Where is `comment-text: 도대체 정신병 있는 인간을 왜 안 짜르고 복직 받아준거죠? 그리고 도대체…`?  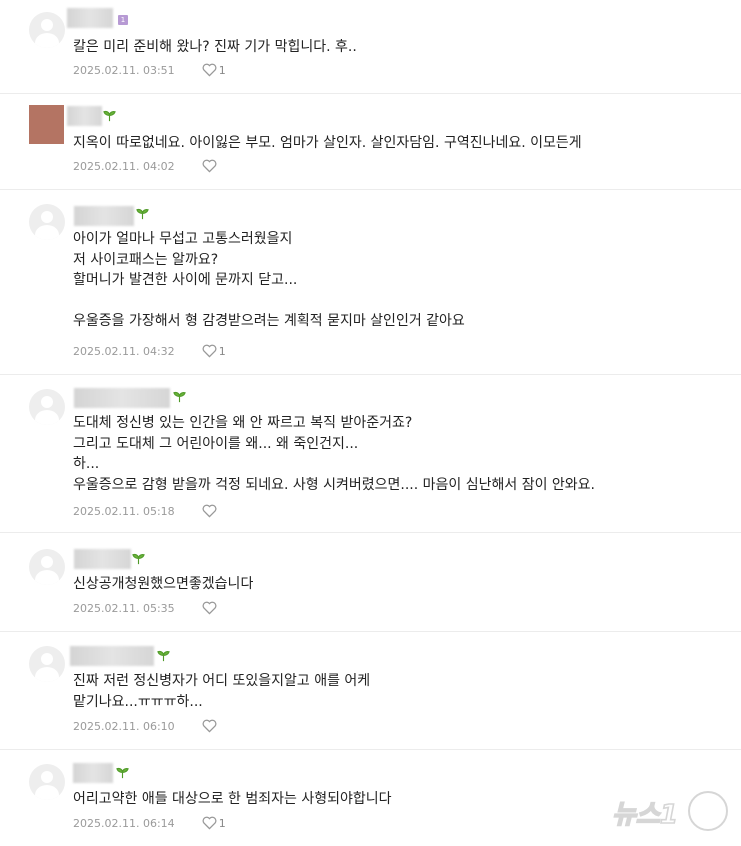
comment-text: 도대체 정신병 있는 인간을 왜 안 짜르고 복직 받아준거죠? 그리고 도대체… is located at coordinates (334, 454).